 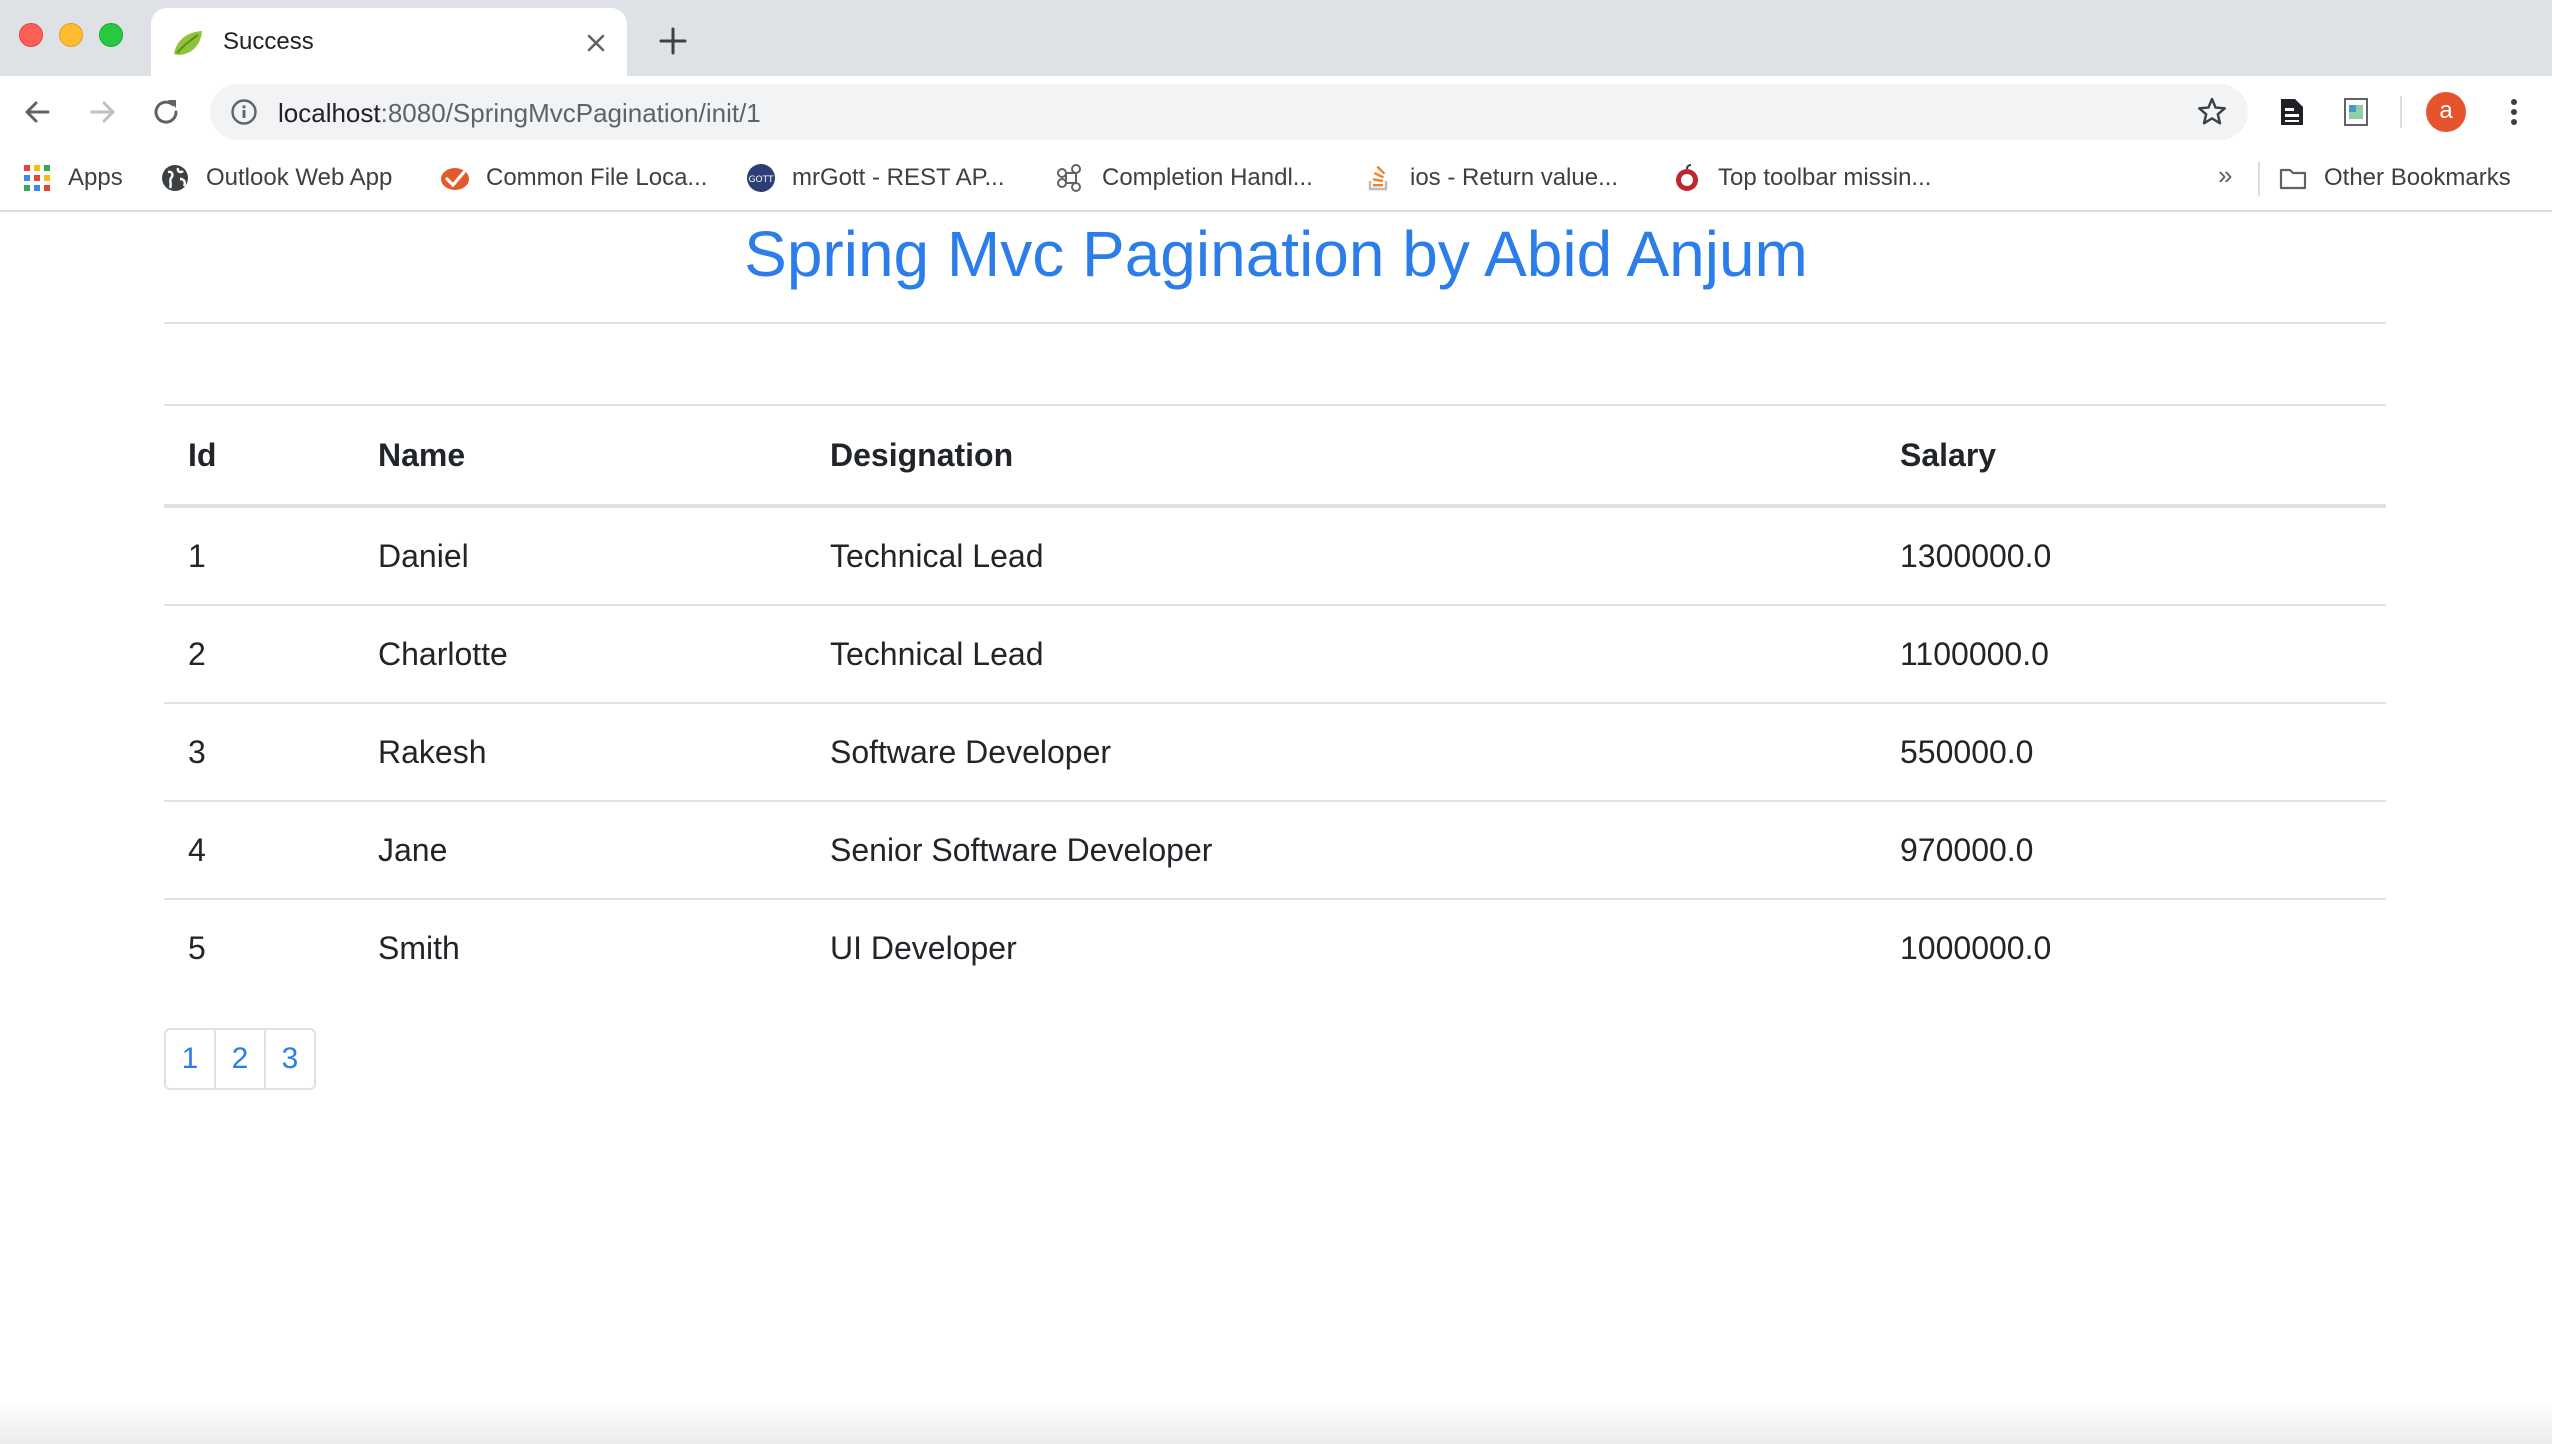 I want to click on minimize-window-button, so click(x=71, y=35).